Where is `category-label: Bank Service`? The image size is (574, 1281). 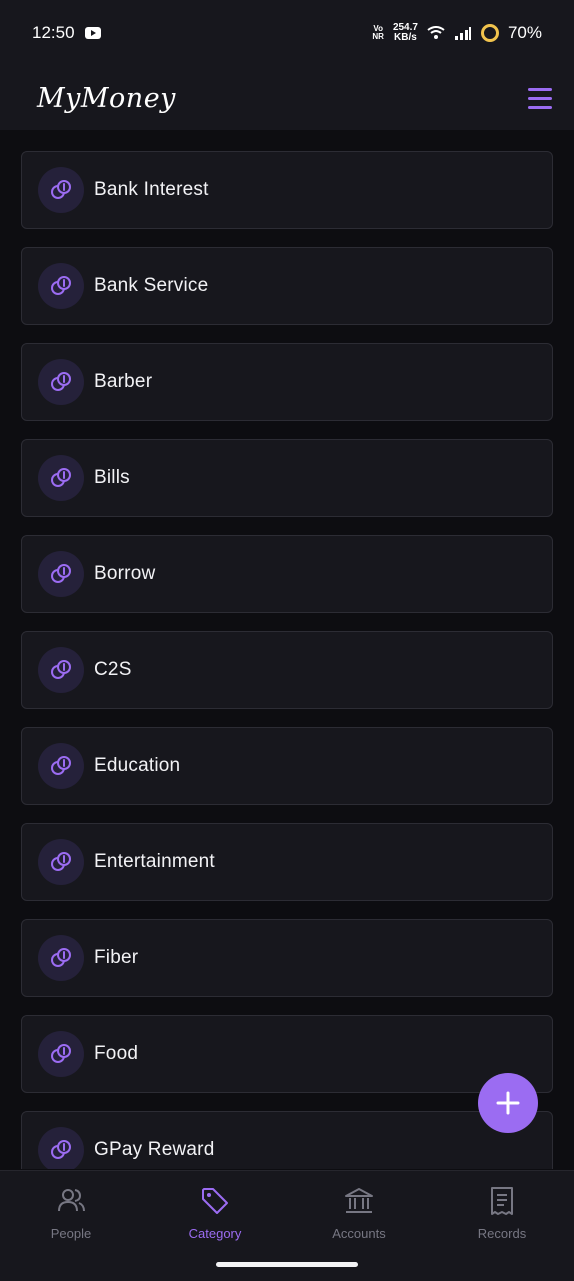
category-label: Bank Service is located at coordinates (151, 285).